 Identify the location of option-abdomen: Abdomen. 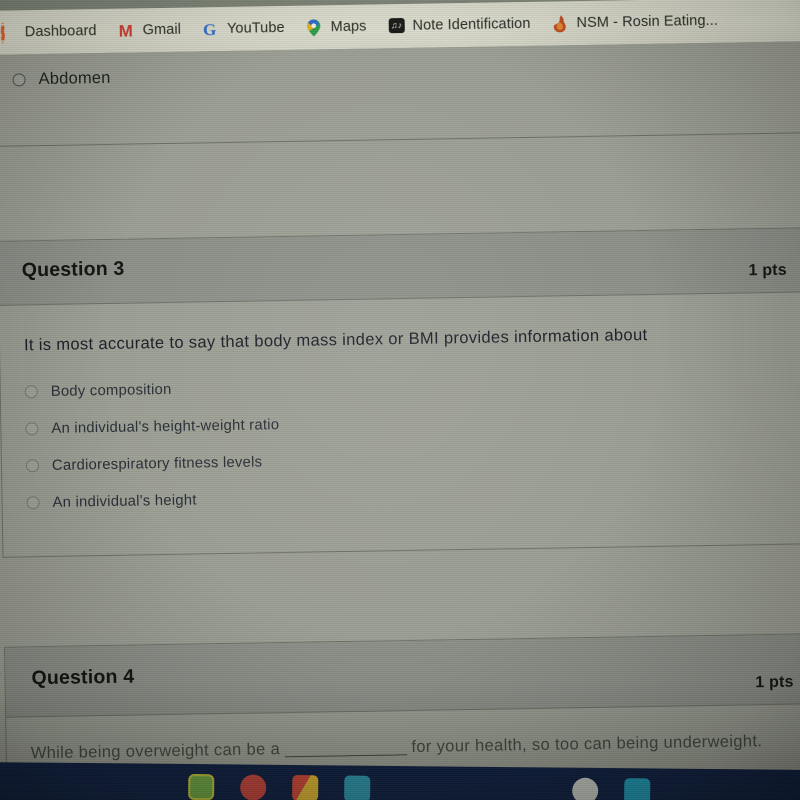
(61, 79).